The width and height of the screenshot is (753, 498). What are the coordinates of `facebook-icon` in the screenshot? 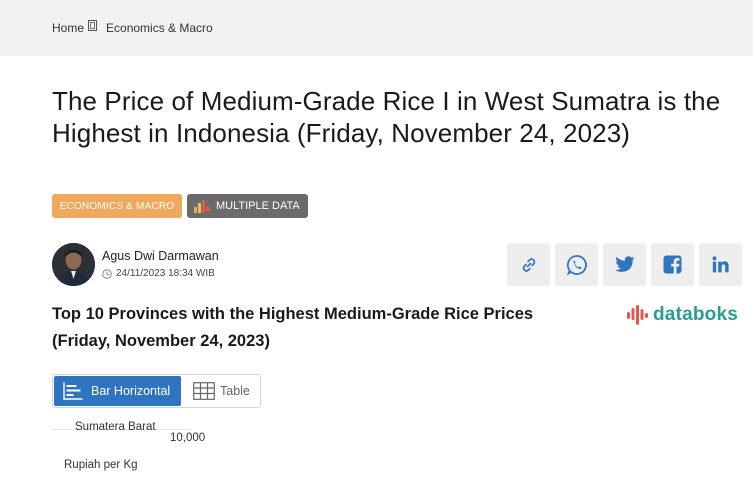 It's located at (672, 264).